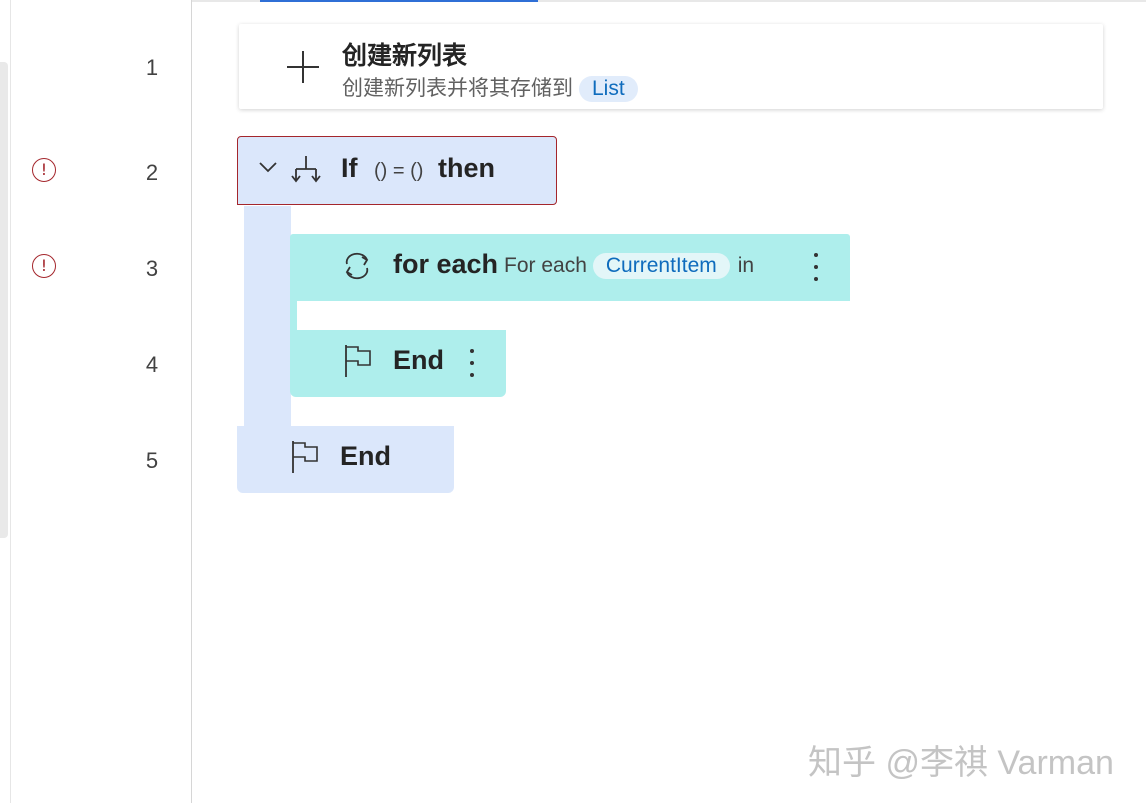 Image resolution: width=1146 pixels, height=803 pixels. Describe the element at coordinates (545, 265) in the screenshot. I see `for-each-description-text: For each` at that location.